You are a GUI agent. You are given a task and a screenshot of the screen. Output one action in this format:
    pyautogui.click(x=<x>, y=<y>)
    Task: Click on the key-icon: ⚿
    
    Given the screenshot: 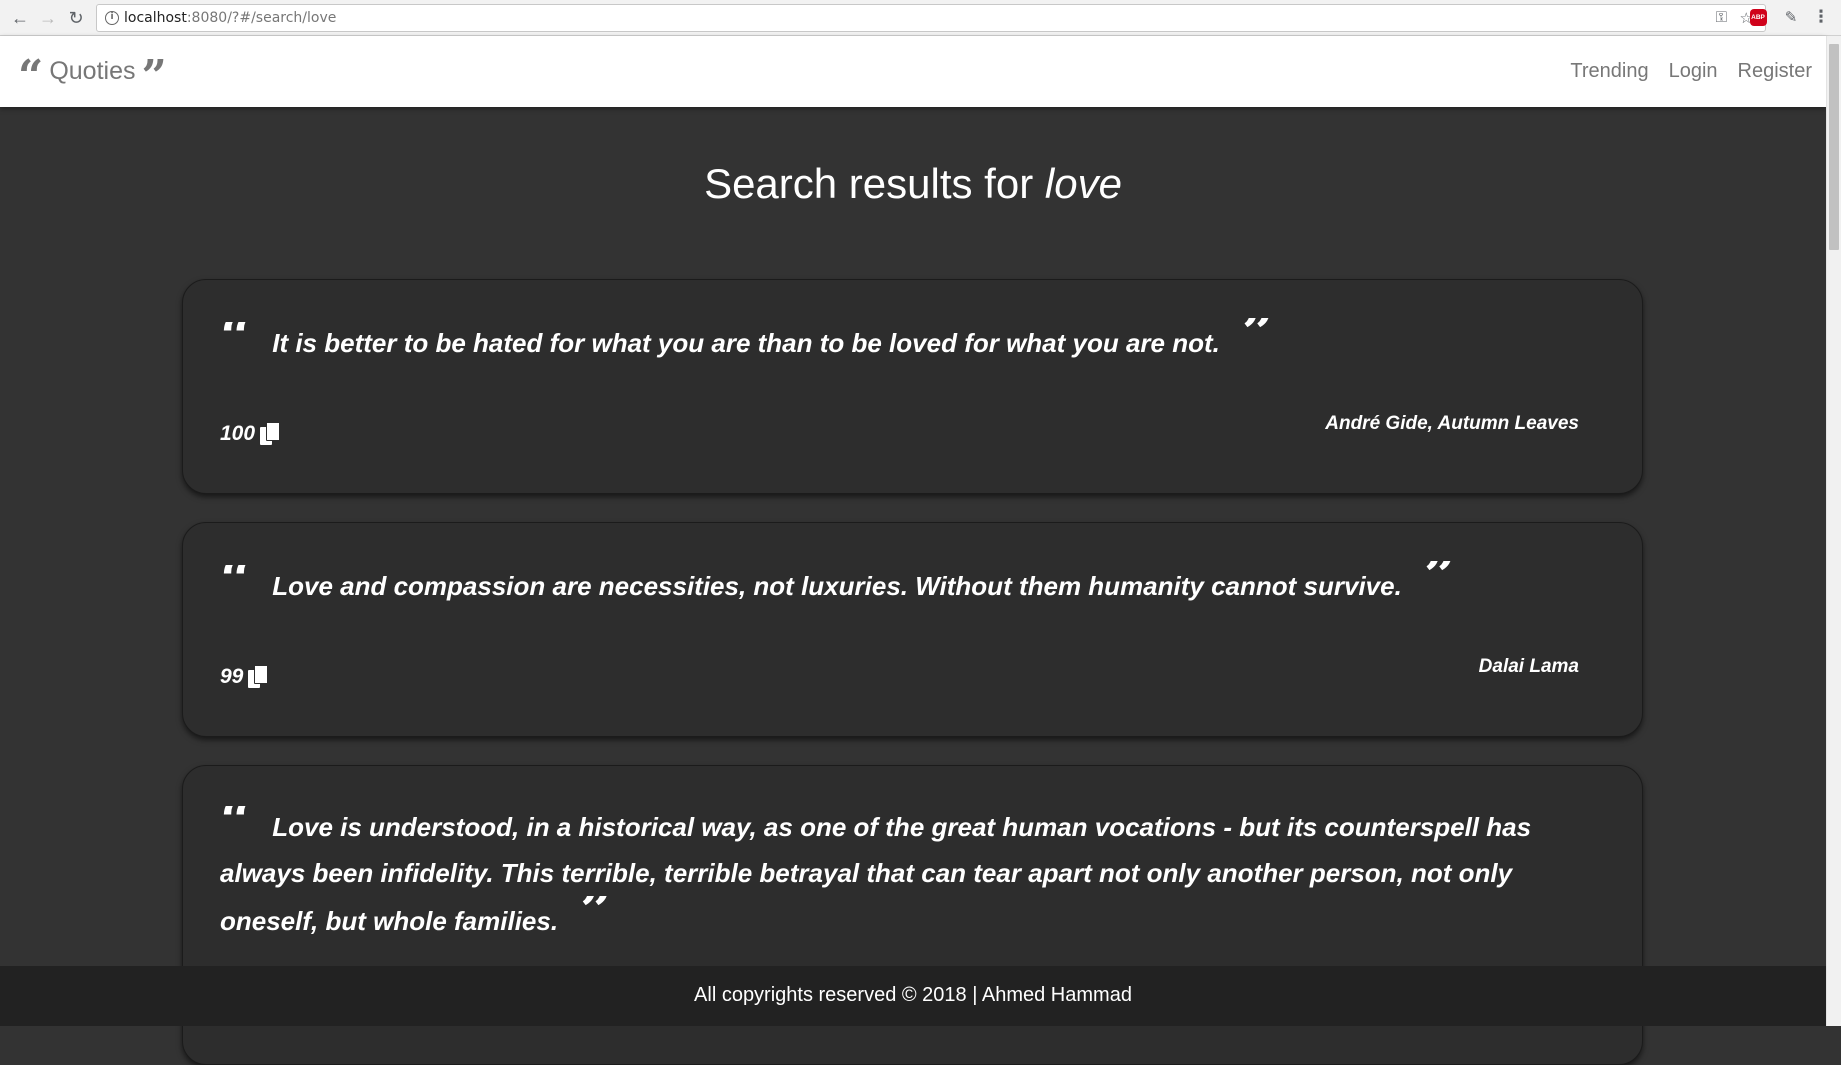 What is the action you would take?
    pyautogui.click(x=1721, y=17)
    